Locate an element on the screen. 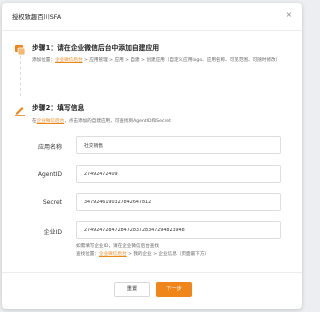 This screenshot has width=320, height=312. secret-label: Secret is located at coordinates (52, 202).